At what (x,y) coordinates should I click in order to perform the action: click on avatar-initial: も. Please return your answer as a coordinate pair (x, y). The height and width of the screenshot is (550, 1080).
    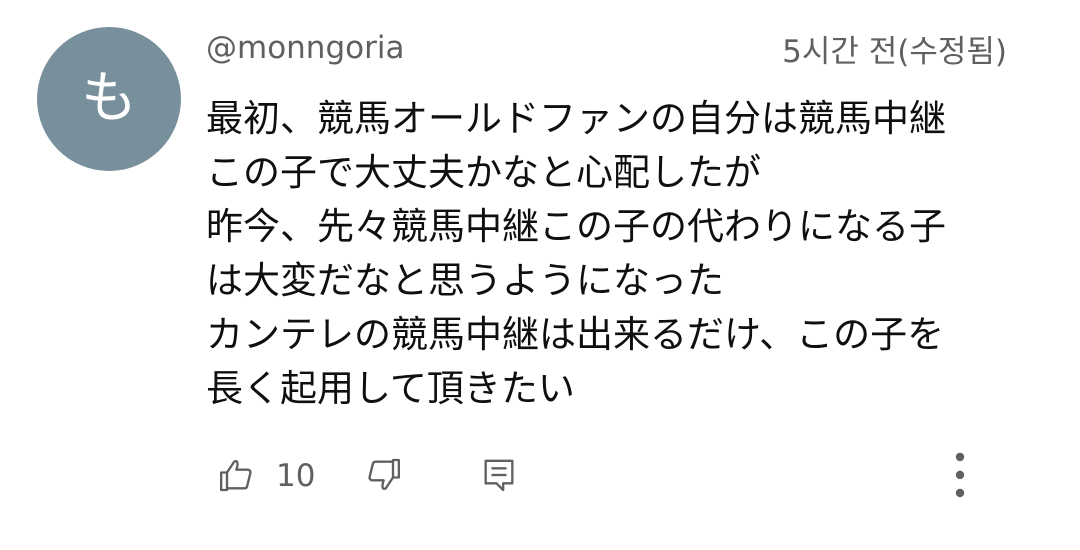
    Looking at the image, I should click on (109, 98).